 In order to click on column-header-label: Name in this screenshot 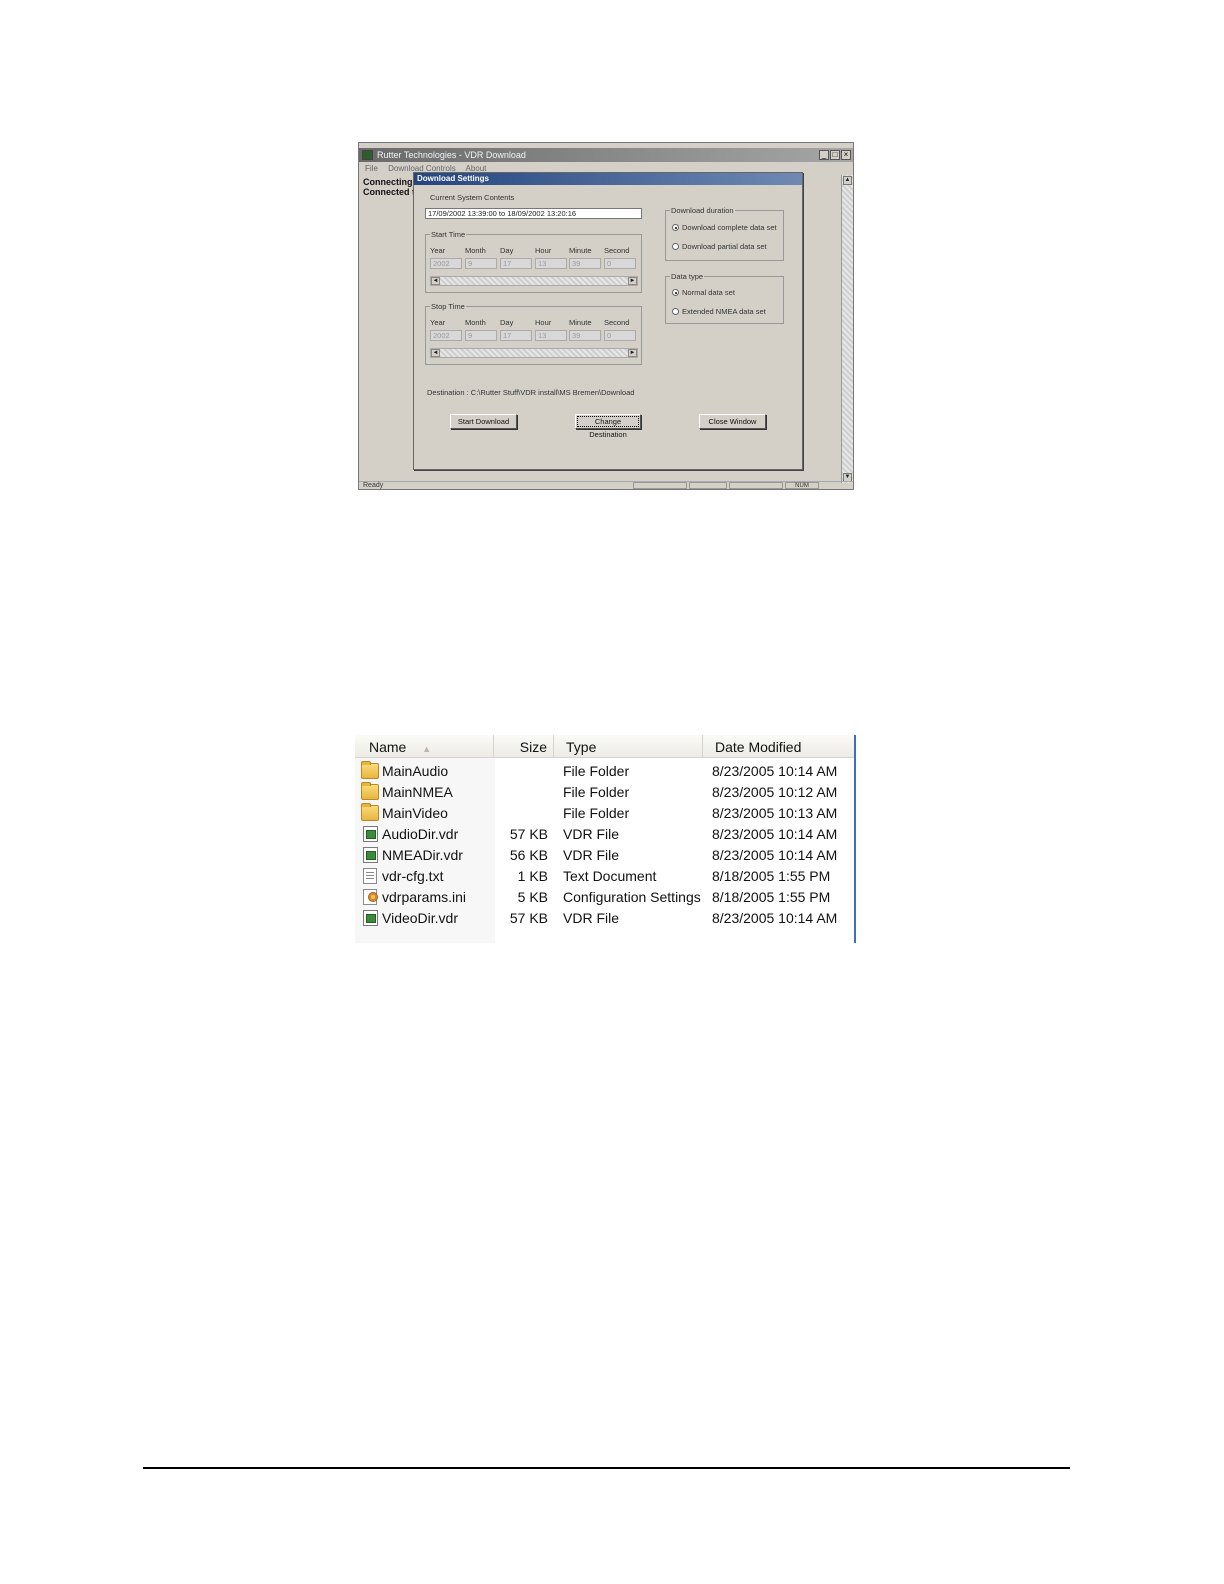, I will do `click(388, 747)`.